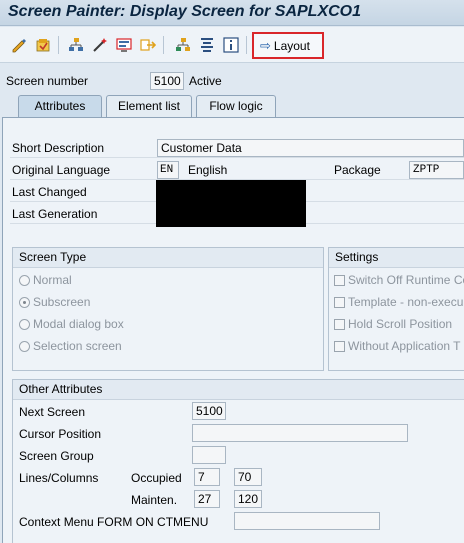 The height and width of the screenshot is (543, 464). Describe the element at coordinates (208, 170) in the screenshot. I see `original-language-name: English` at that location.